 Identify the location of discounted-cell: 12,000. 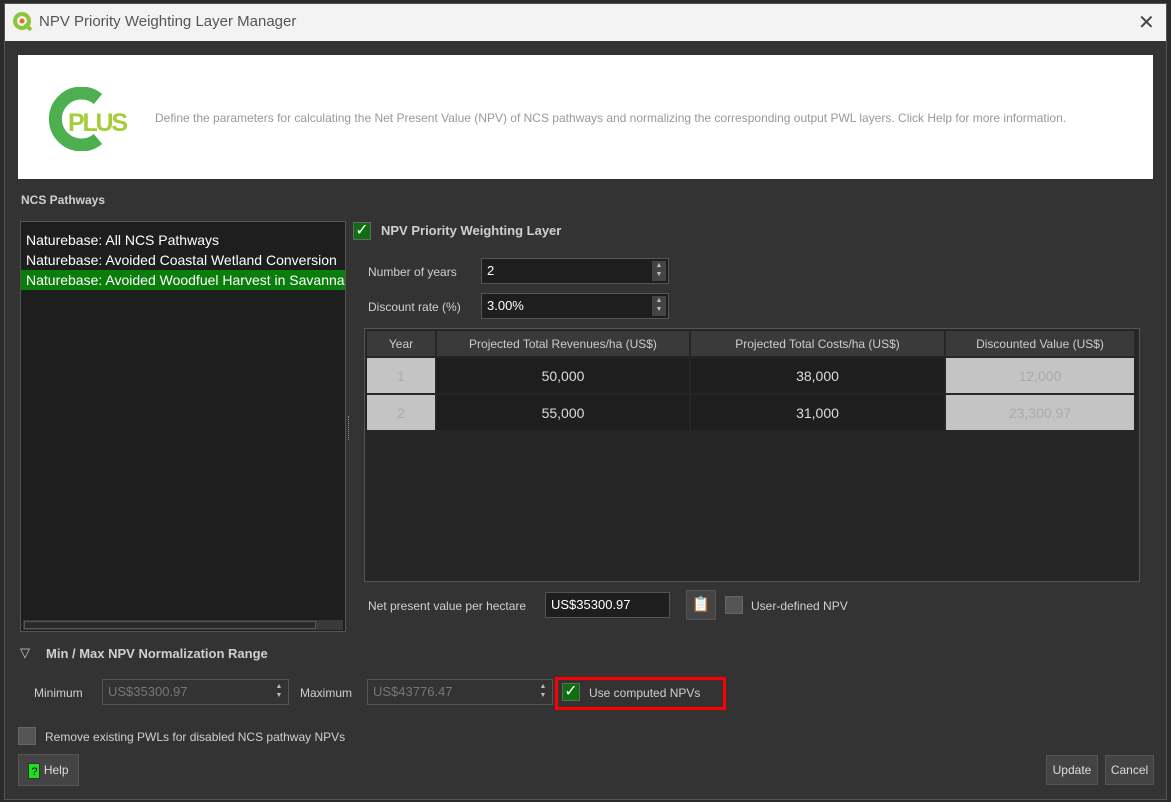
(1040, 375).